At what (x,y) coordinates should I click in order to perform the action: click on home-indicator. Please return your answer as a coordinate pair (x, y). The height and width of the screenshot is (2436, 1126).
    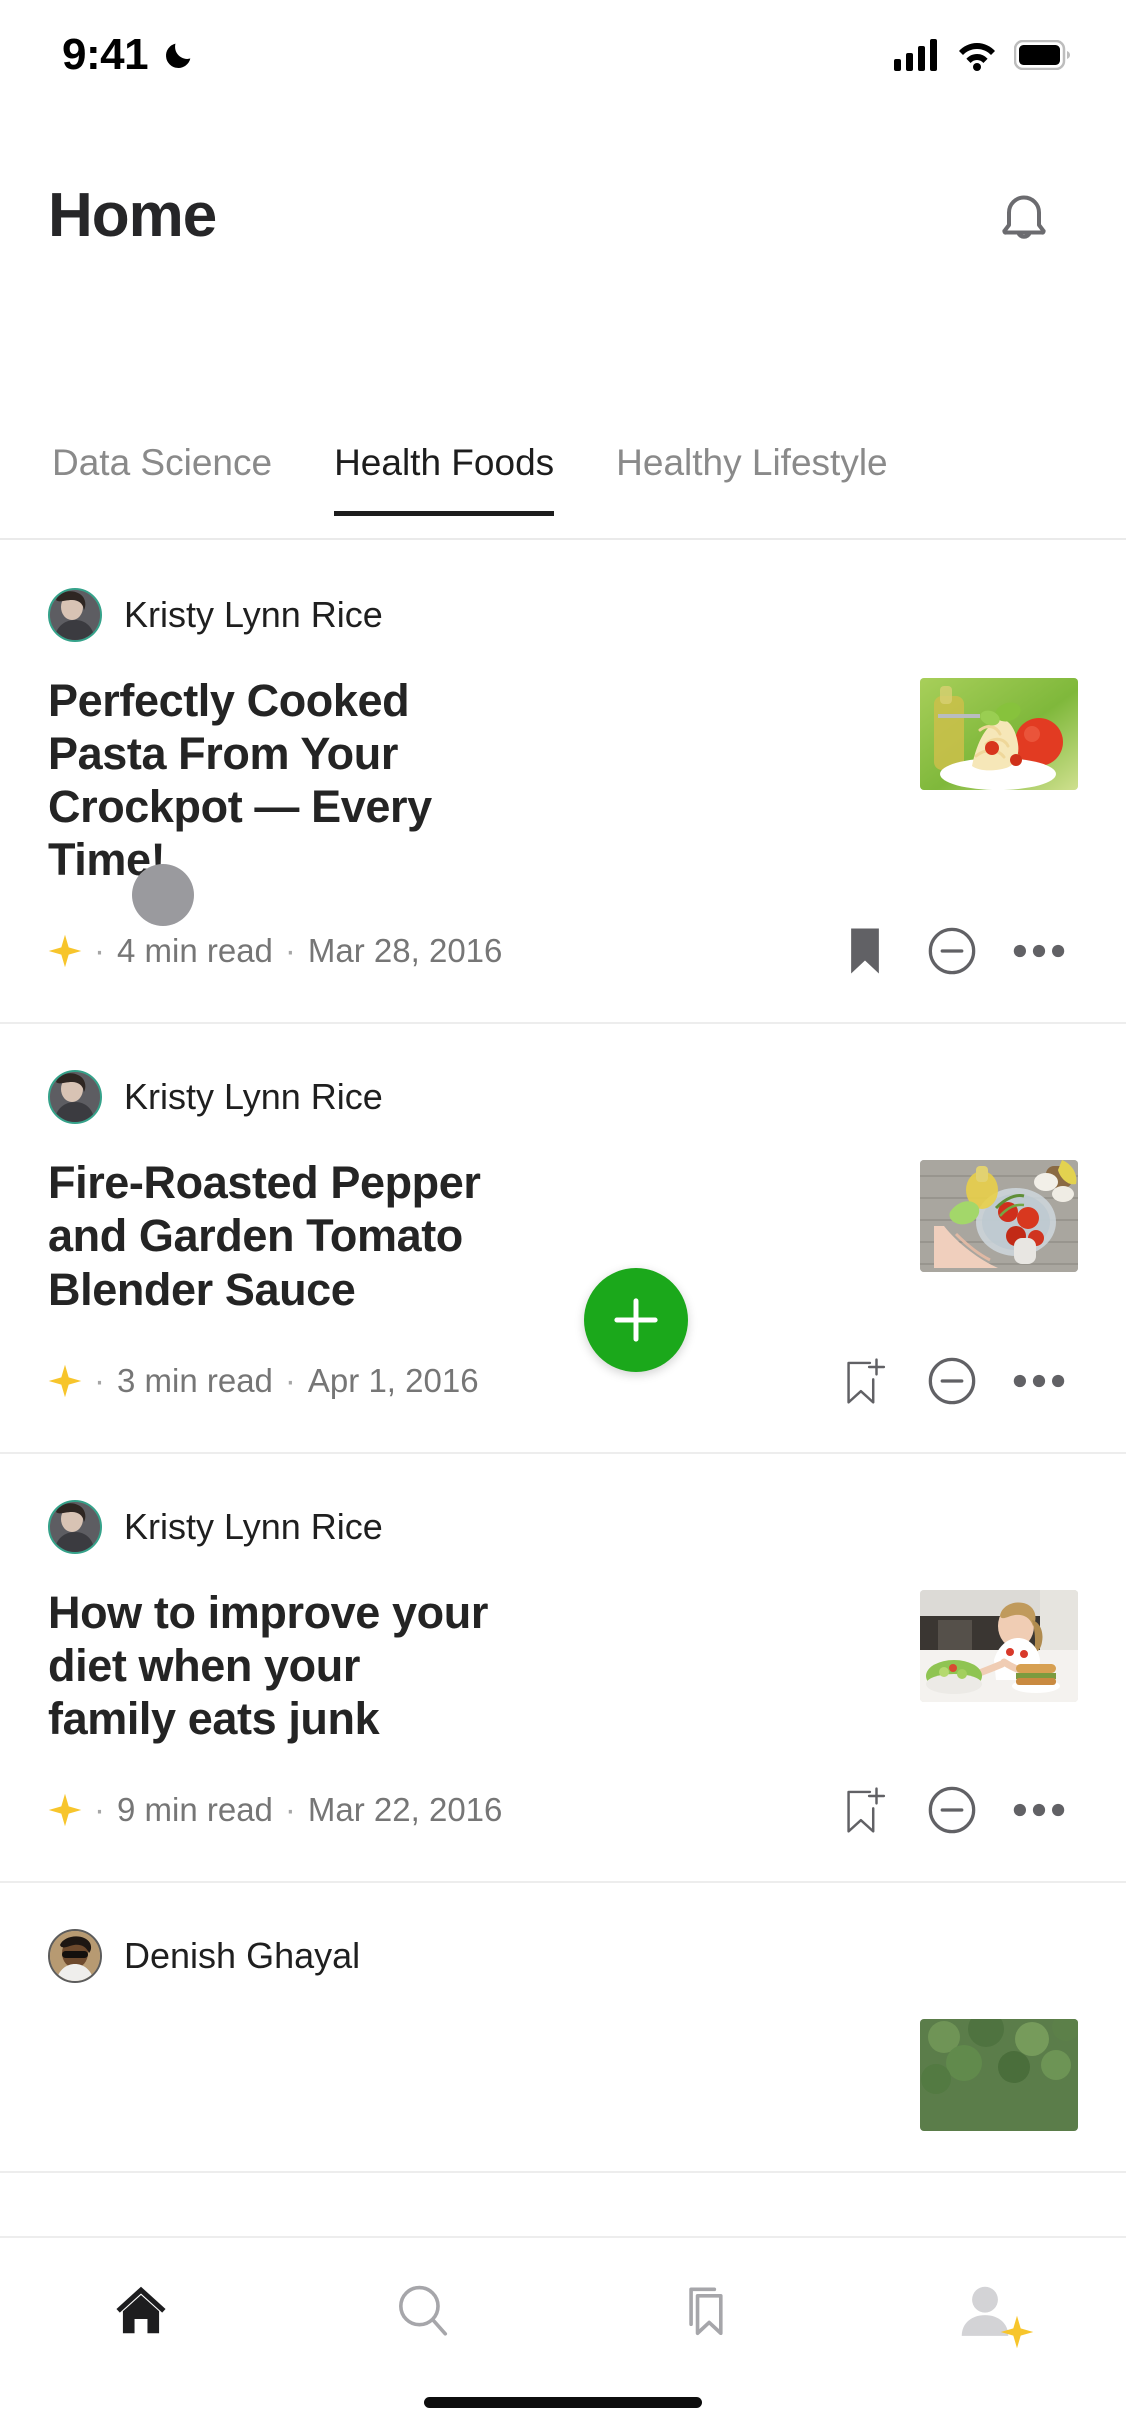
    Looking at the image, I should click on (563, 2402).